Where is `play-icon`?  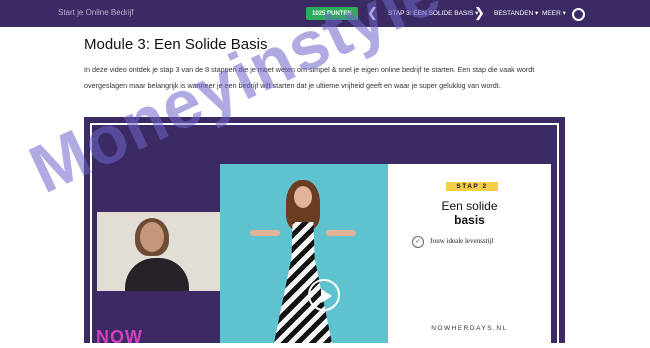
play-icon is located at coordinates (324, 295).